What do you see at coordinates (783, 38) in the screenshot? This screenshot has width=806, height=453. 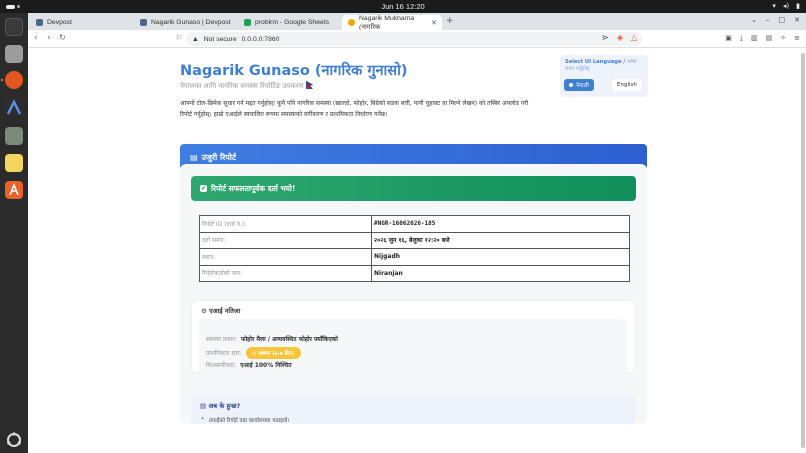 I see `extensions-icon: ✧` at bounding box center [783, 38].